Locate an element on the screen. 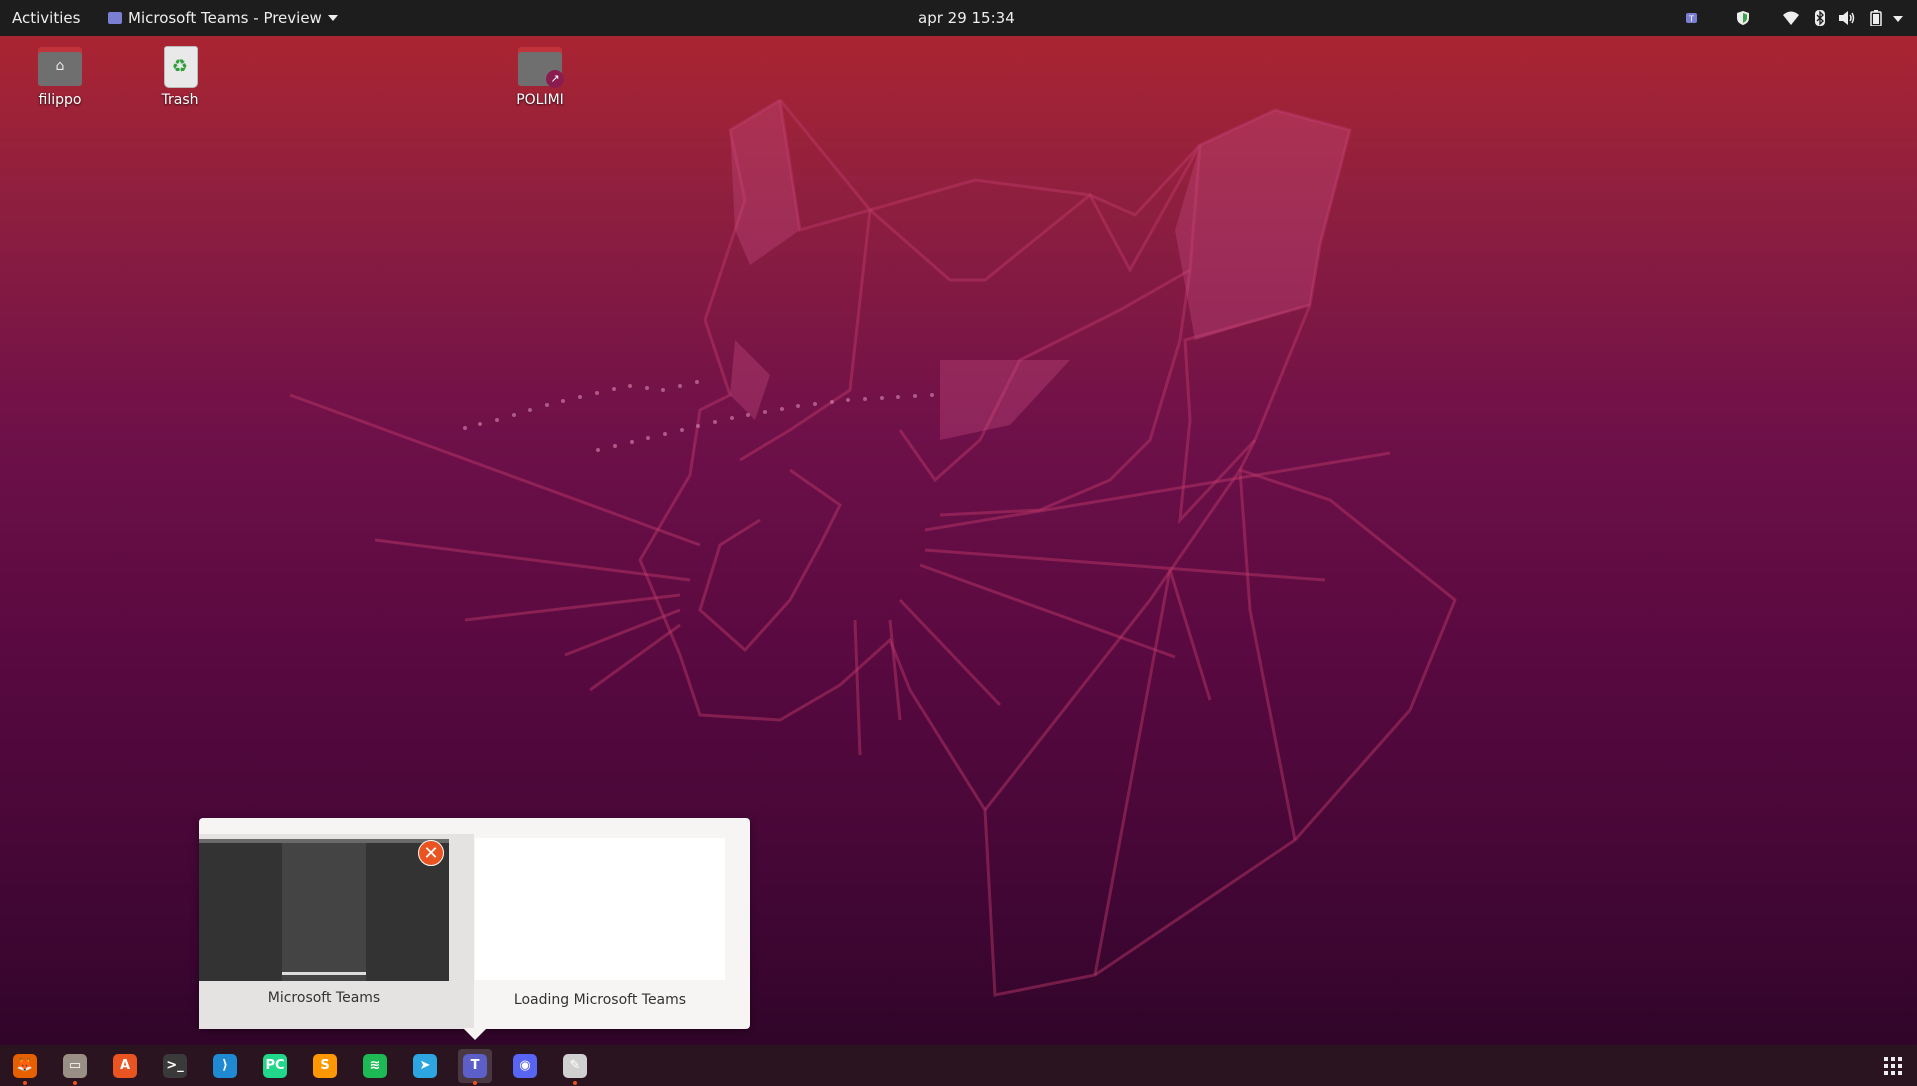 The image size is (1917, 1086). system-menu-caret-icon is located at coordinates (1898, 19).